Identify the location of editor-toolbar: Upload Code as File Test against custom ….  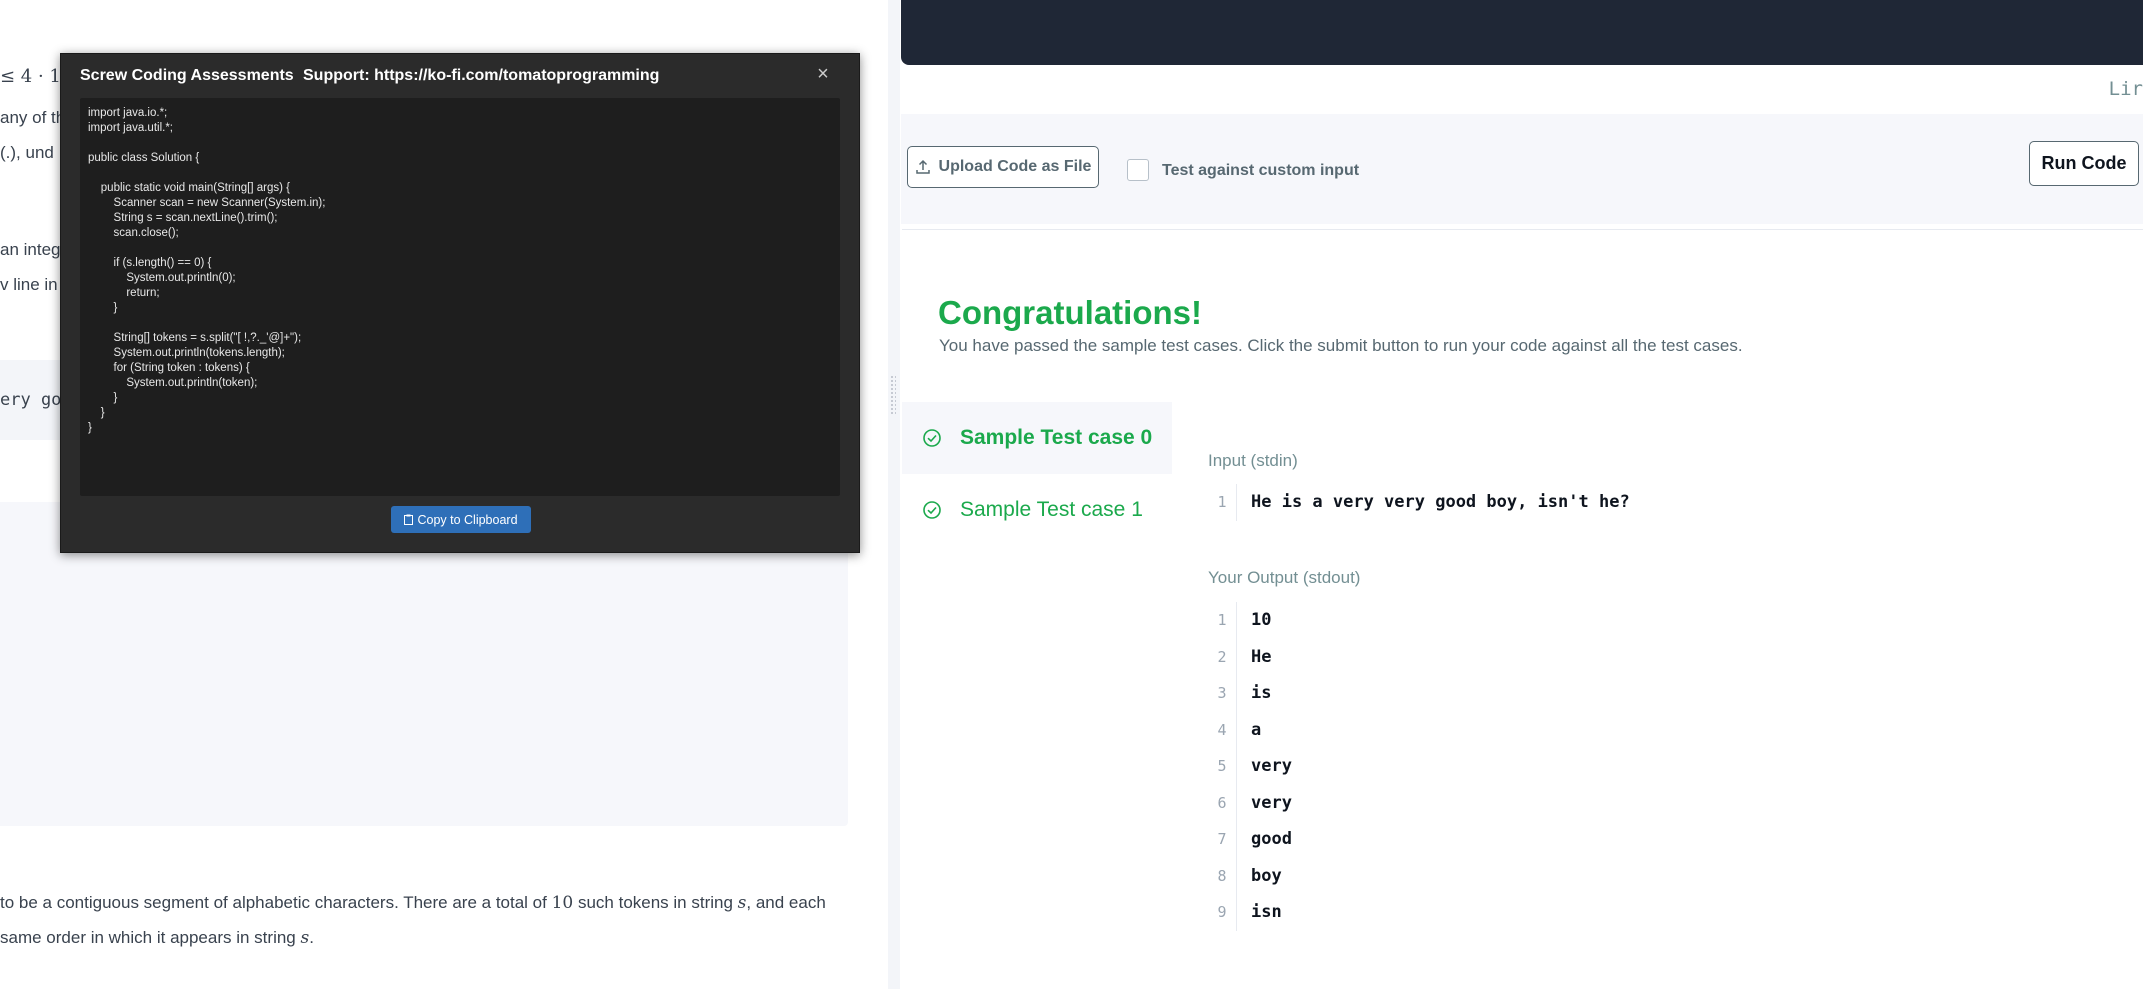
(1522, 169).